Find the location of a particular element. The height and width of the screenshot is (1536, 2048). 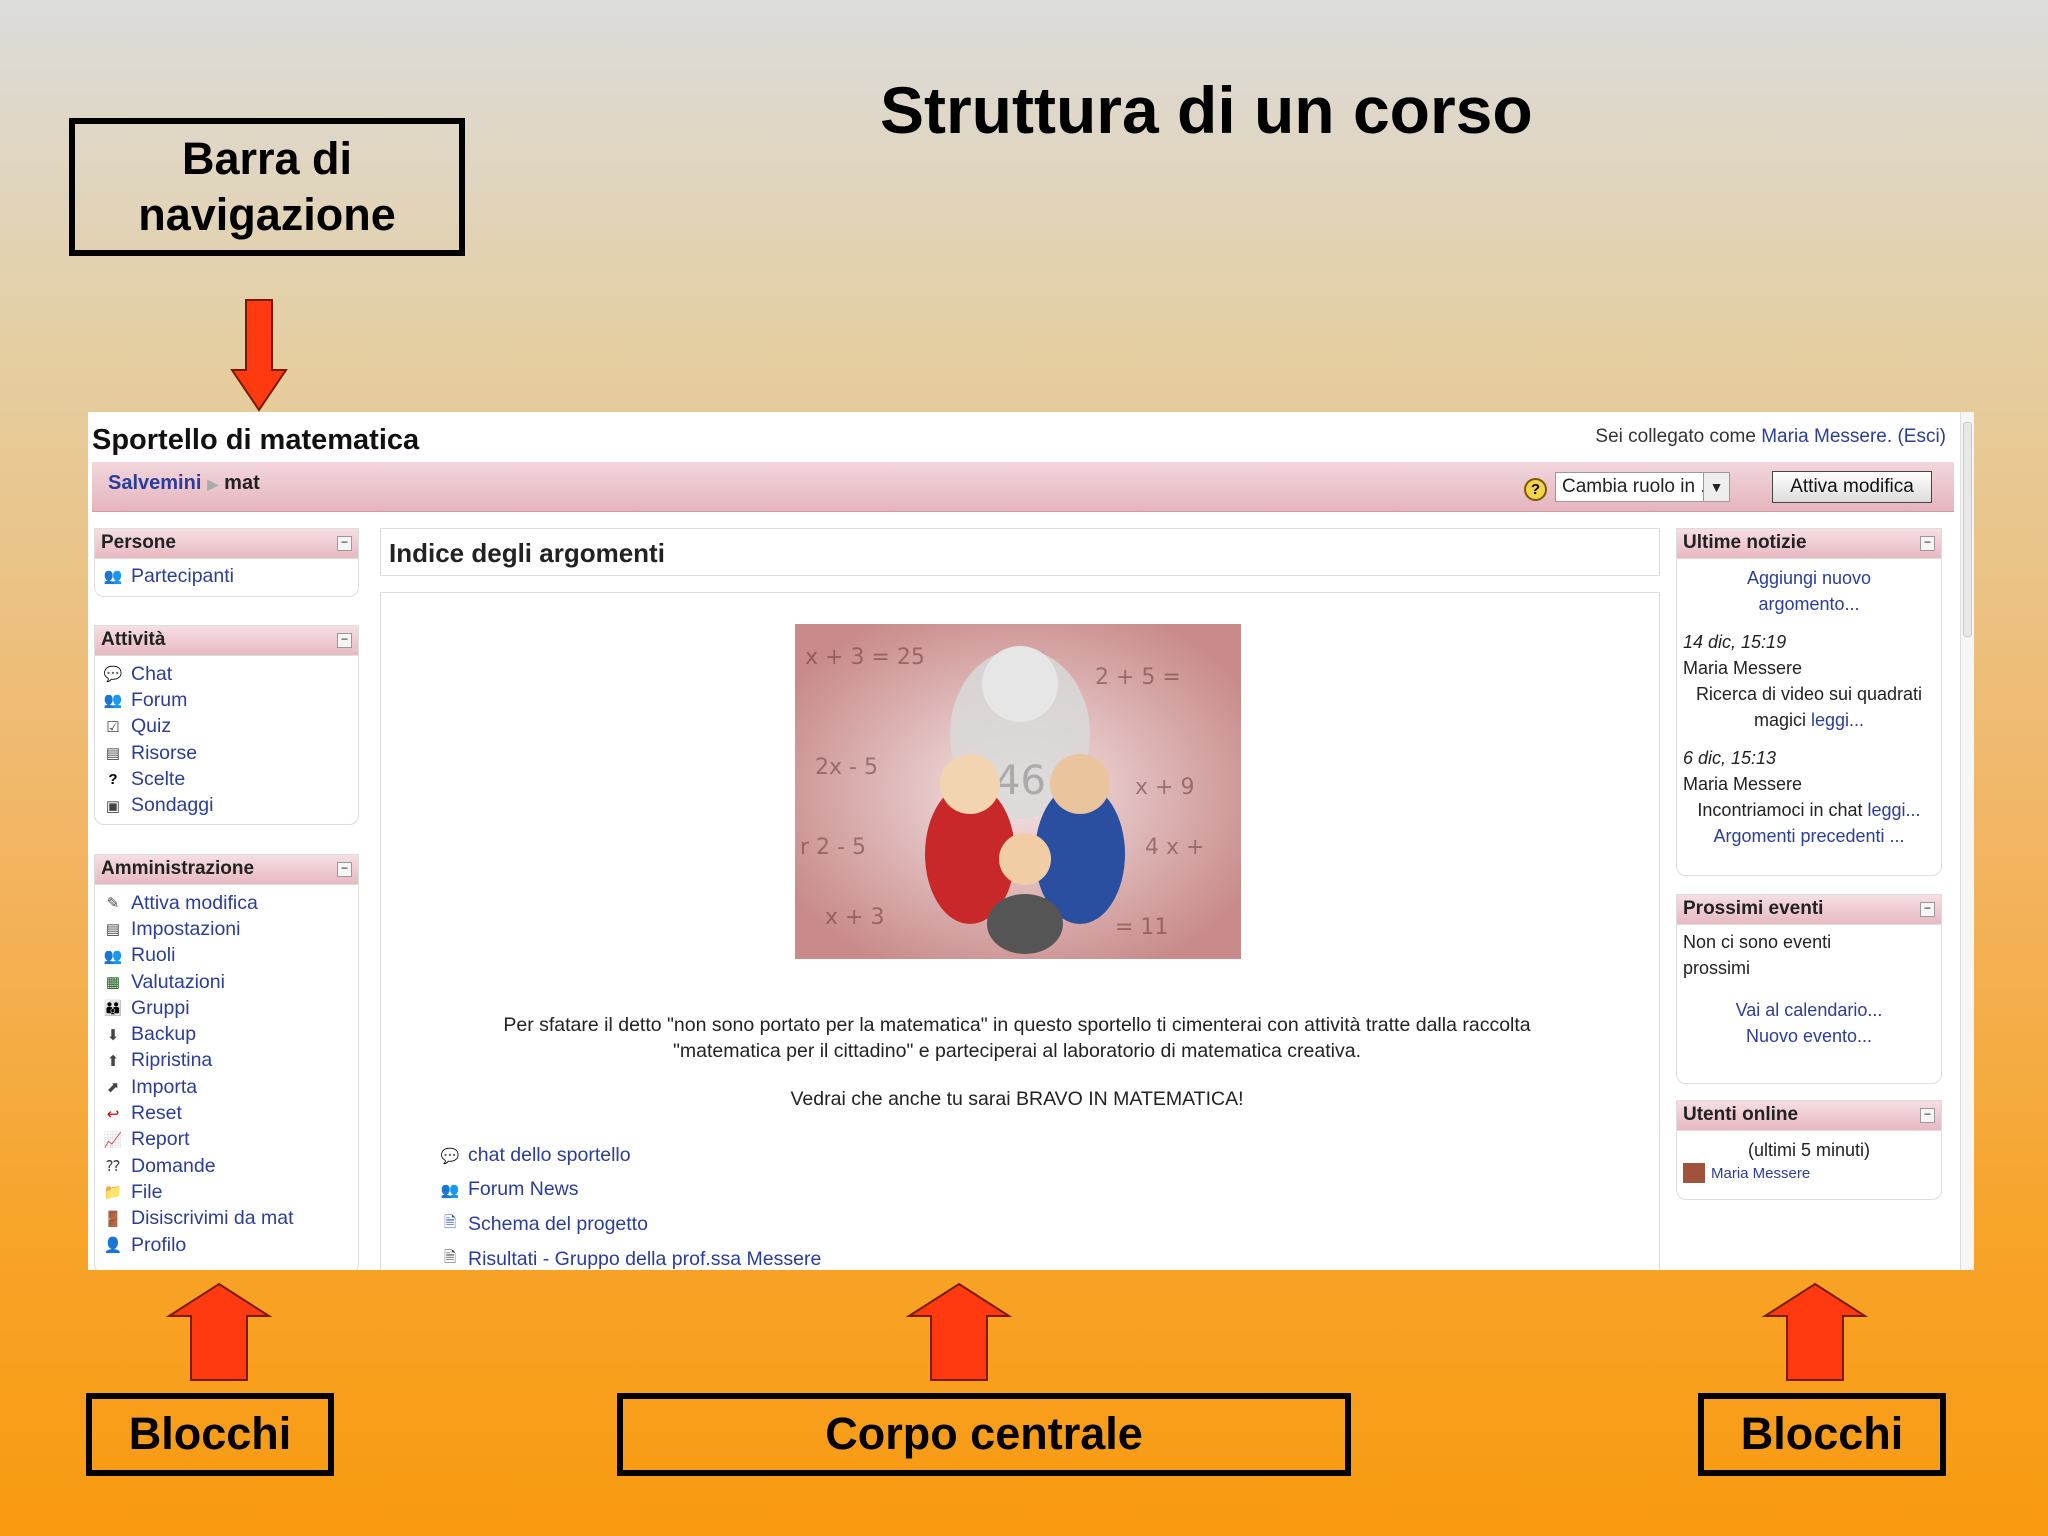

questions-icon: ⁇ is located at coordinates (113, 1167).